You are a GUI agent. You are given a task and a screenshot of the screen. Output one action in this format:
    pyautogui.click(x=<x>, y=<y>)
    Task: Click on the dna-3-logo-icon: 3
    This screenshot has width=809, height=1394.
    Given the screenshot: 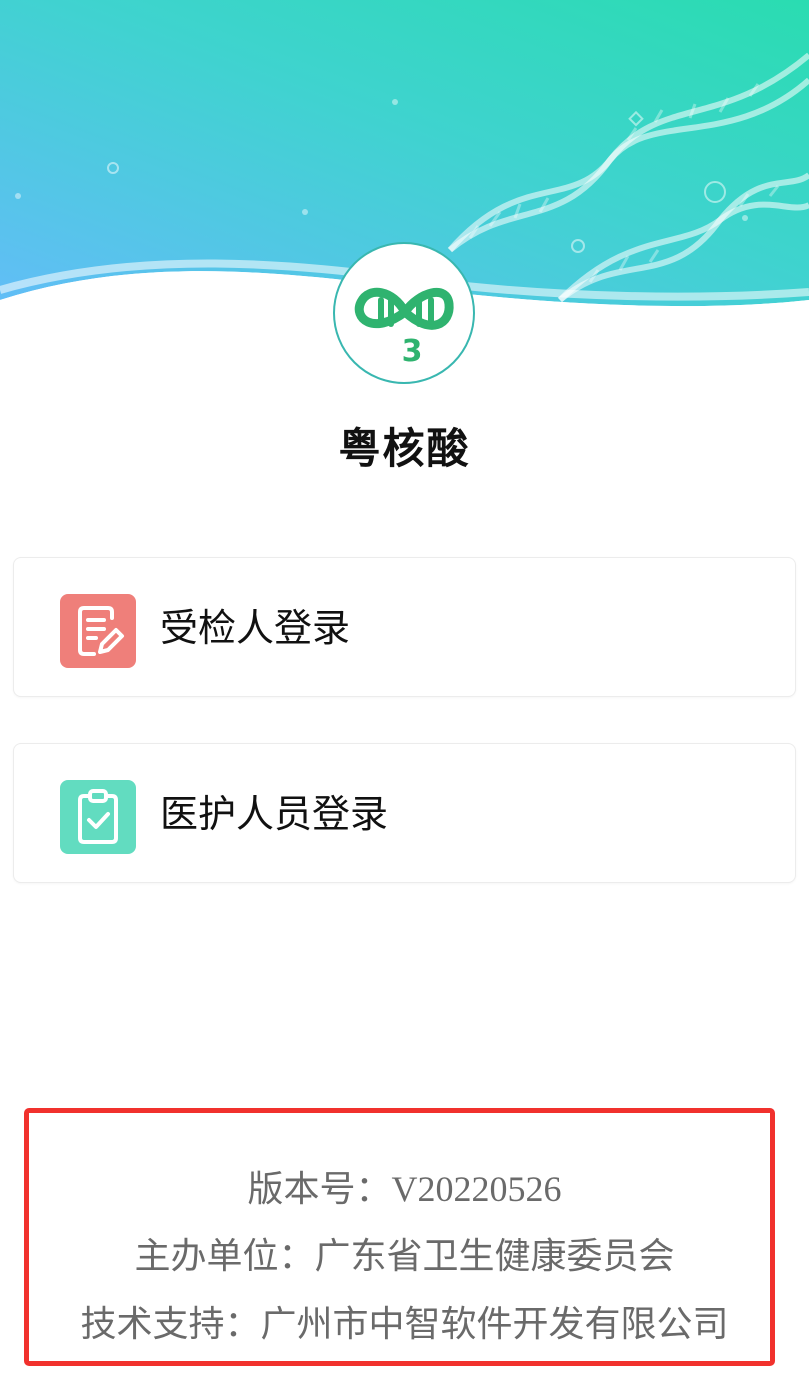 What is the action you would take?
    pyautogui.click(x=404, y=328)
    